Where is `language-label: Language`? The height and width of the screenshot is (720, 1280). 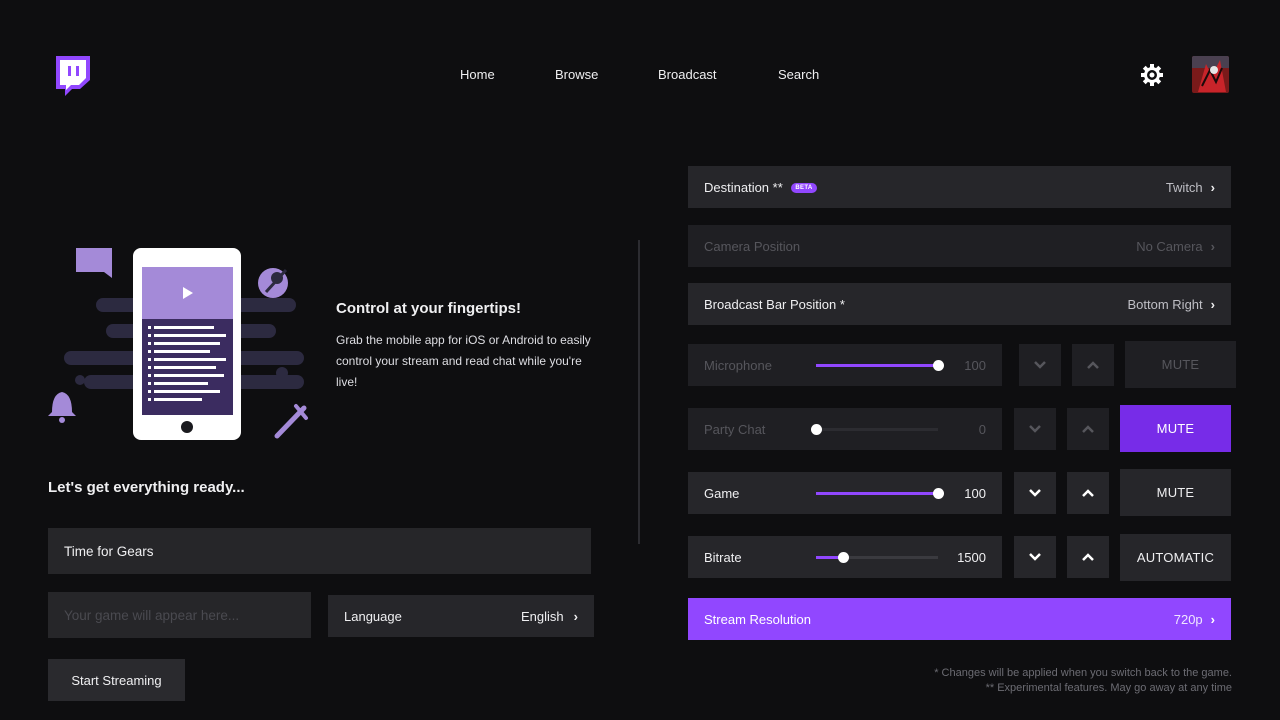 language-label: Language is located at coordinates (373, 616).